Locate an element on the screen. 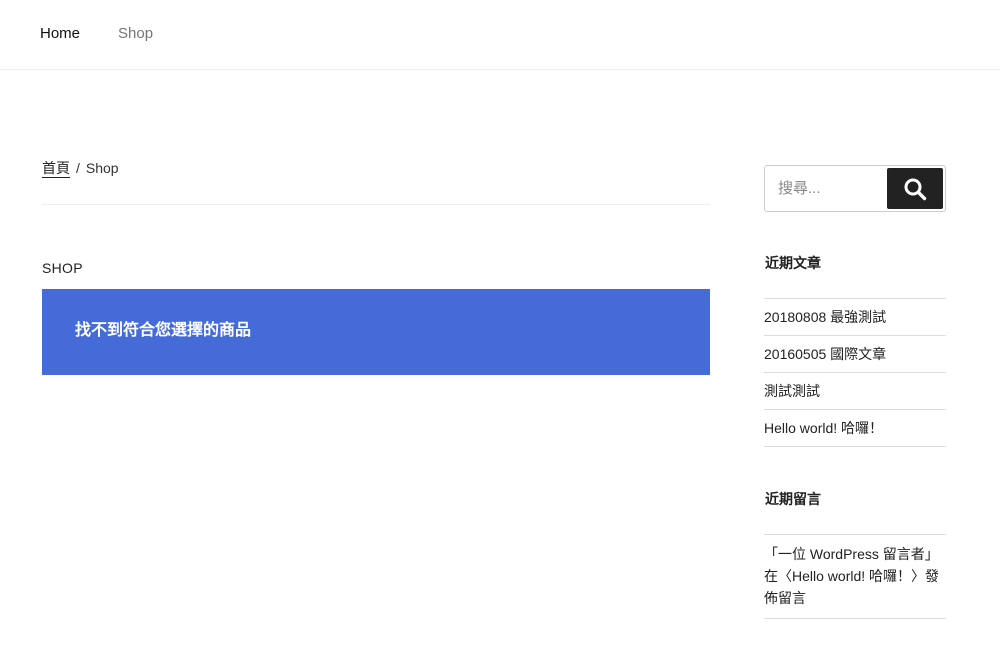  list-item: Hello world! 哈囉！ is located at coordinates (855, 428).